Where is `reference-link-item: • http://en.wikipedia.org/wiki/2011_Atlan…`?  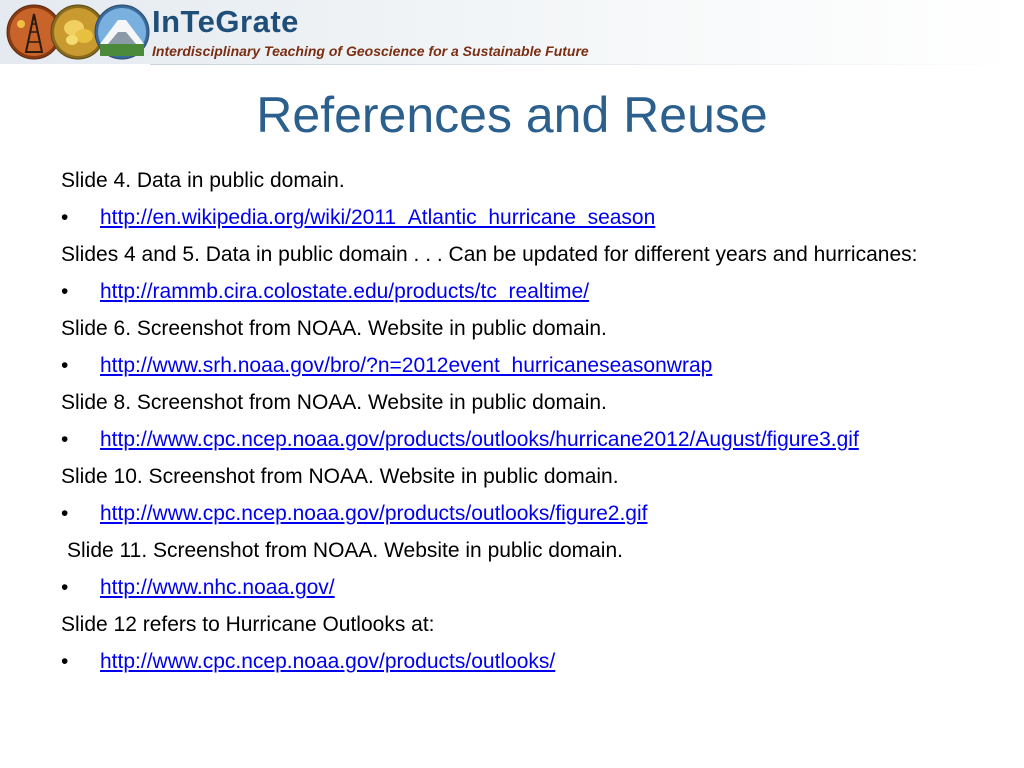 reference-link-item: • http://en.wikipedia.org/wiki/2011_Atlan… is located at coordinates (521, 217).